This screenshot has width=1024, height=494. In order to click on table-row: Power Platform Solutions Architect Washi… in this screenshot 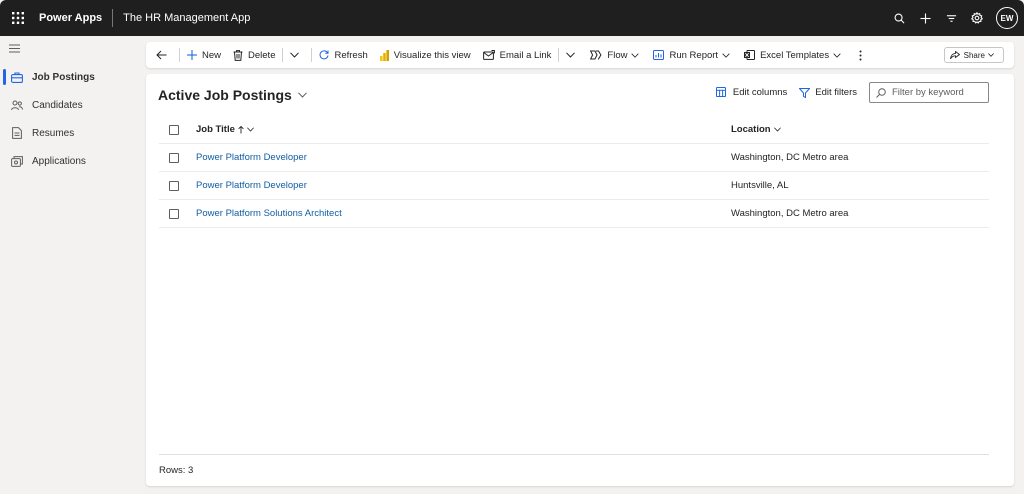, I will do `click(574, 214)`.